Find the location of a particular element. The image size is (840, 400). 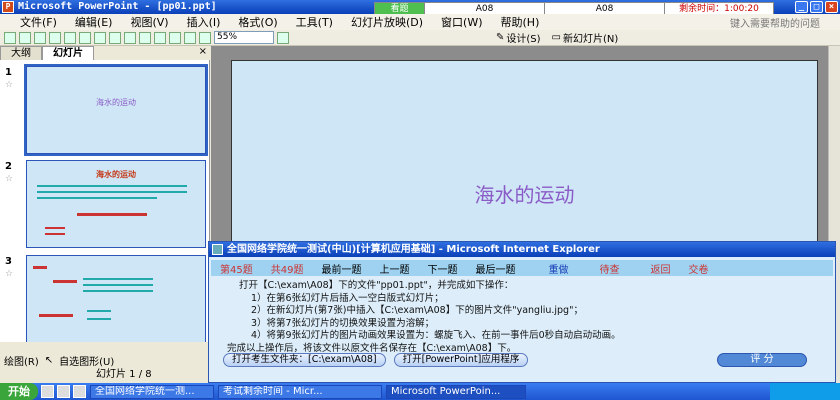

pane-close-icon: × is located at coordinates (204, 53).